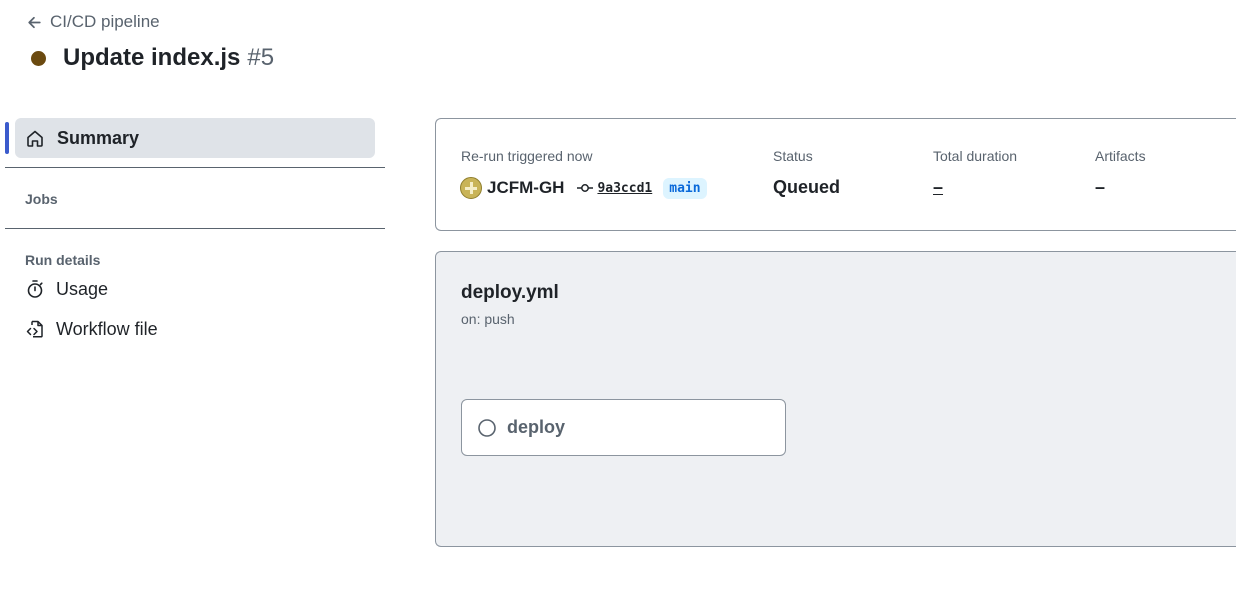  What do you see at coordinates (488, 319) in the screenshot?
I see `workflow-trigger: on: push` at bounding box center [488, 319].